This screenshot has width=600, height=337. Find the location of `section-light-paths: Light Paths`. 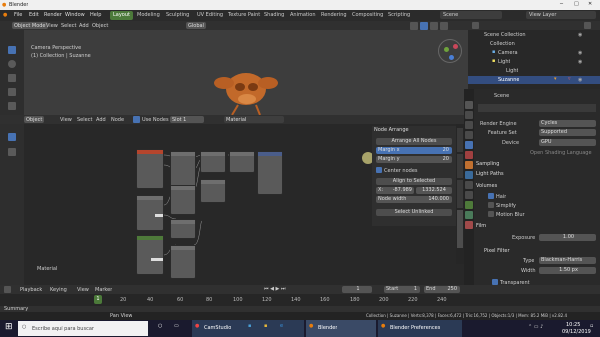

section-light-paths: Light Paths is located at coordinates (490, 174).